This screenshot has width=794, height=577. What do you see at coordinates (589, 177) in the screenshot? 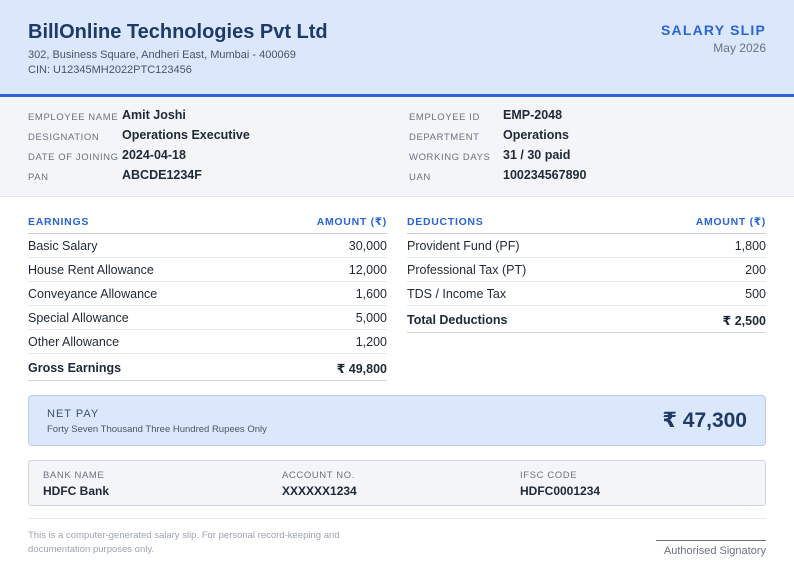
I see `uan-row: UAN 100234567890` at bounding box center [589, 177].